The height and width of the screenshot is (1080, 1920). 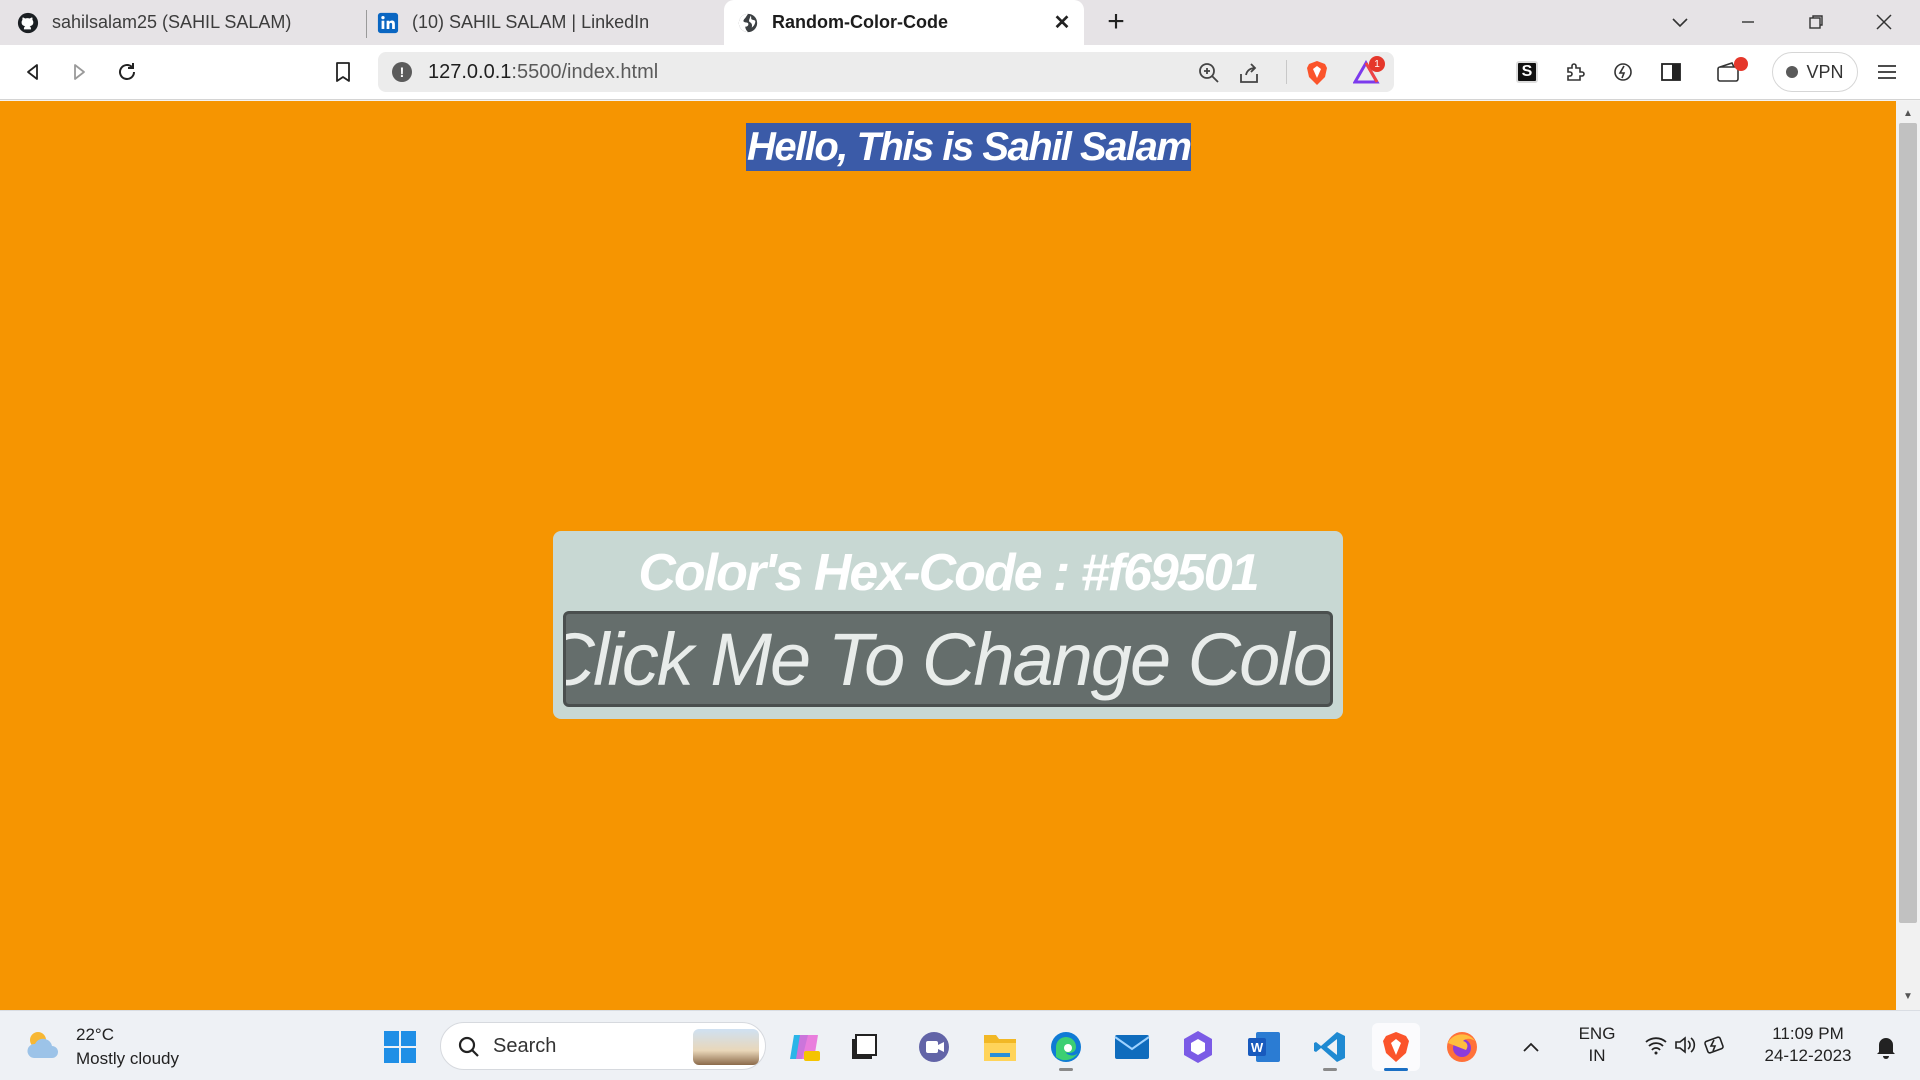 What do you see at coordinates (343, 72) in the screenshot?
I see `bookmark-icon` at bounding box center [343, 72].